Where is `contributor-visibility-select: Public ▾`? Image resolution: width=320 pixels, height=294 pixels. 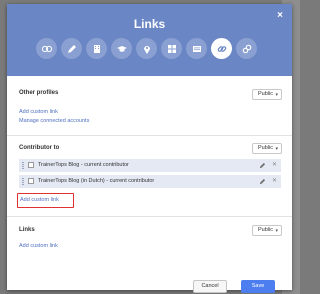 contributor-visibility-select: Public ▾ is located at coordinates (267, 148).